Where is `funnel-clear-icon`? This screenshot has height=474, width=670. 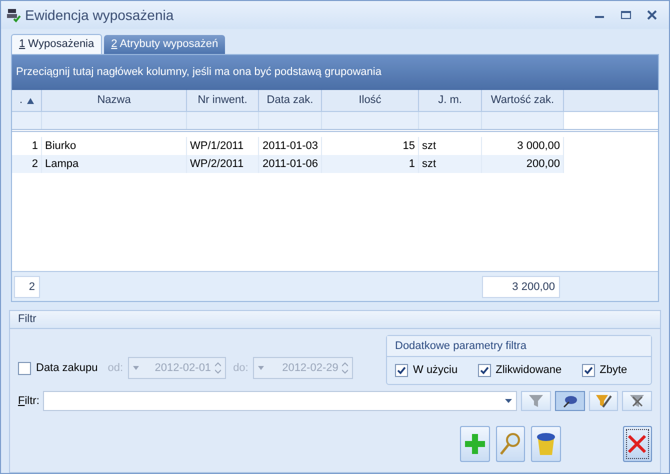 funnel-clear-icon is located at coordinates (637, 401).